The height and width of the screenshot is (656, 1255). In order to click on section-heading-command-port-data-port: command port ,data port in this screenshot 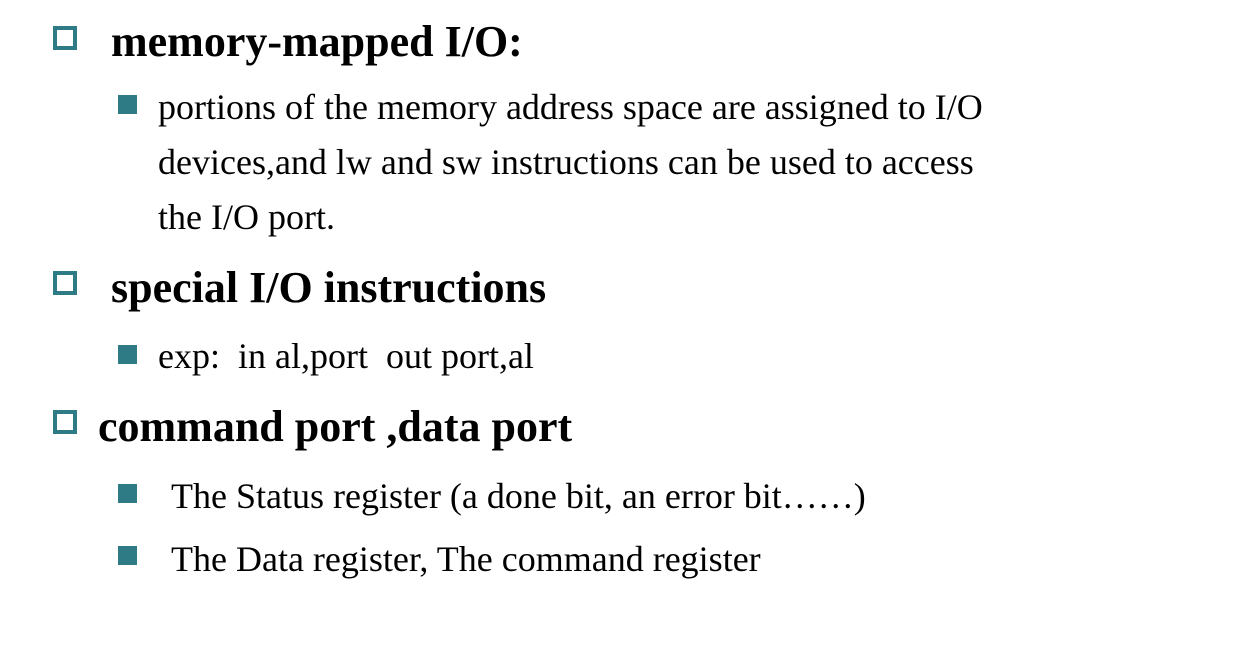, I will do `click(335, 426)`.